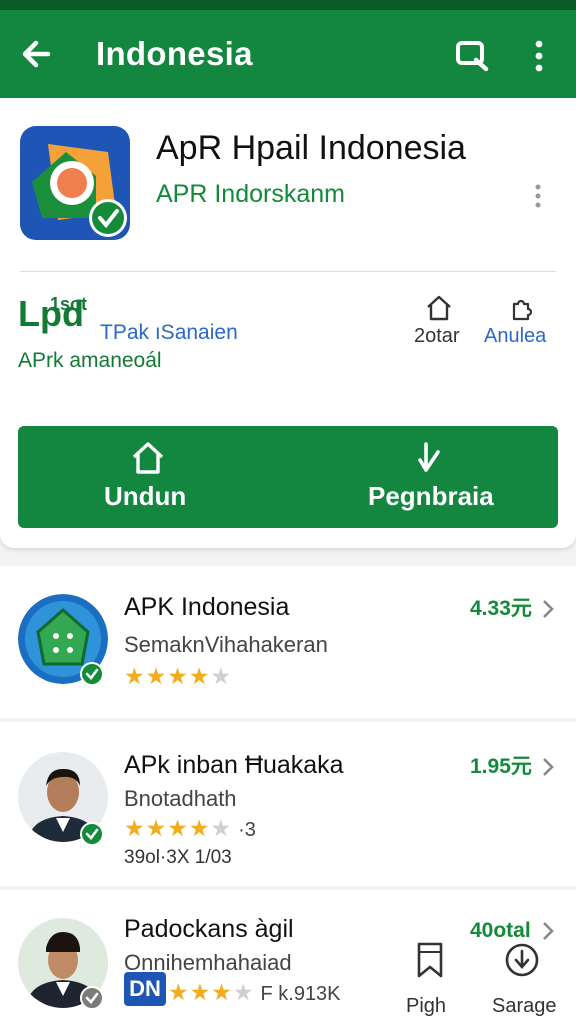 This screenshot has height=1024, width=576. Describe the element at coordinates (75, 183) in the screenshot. I see `app-logo-icon` at that location.